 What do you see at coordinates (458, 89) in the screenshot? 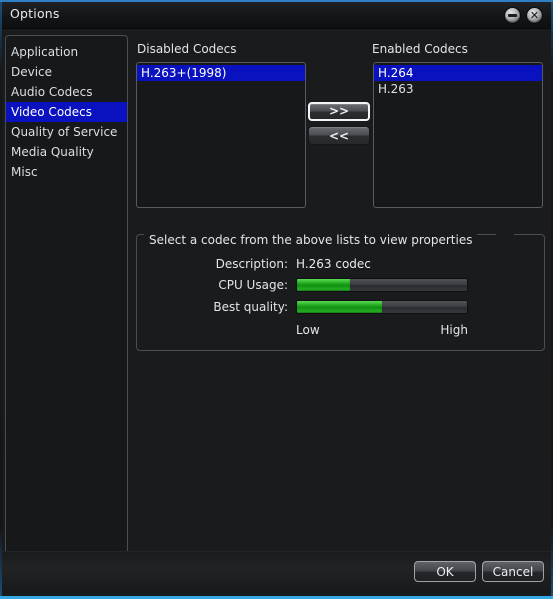
I see `list-item: H.263` at bounding box center [458, 89].